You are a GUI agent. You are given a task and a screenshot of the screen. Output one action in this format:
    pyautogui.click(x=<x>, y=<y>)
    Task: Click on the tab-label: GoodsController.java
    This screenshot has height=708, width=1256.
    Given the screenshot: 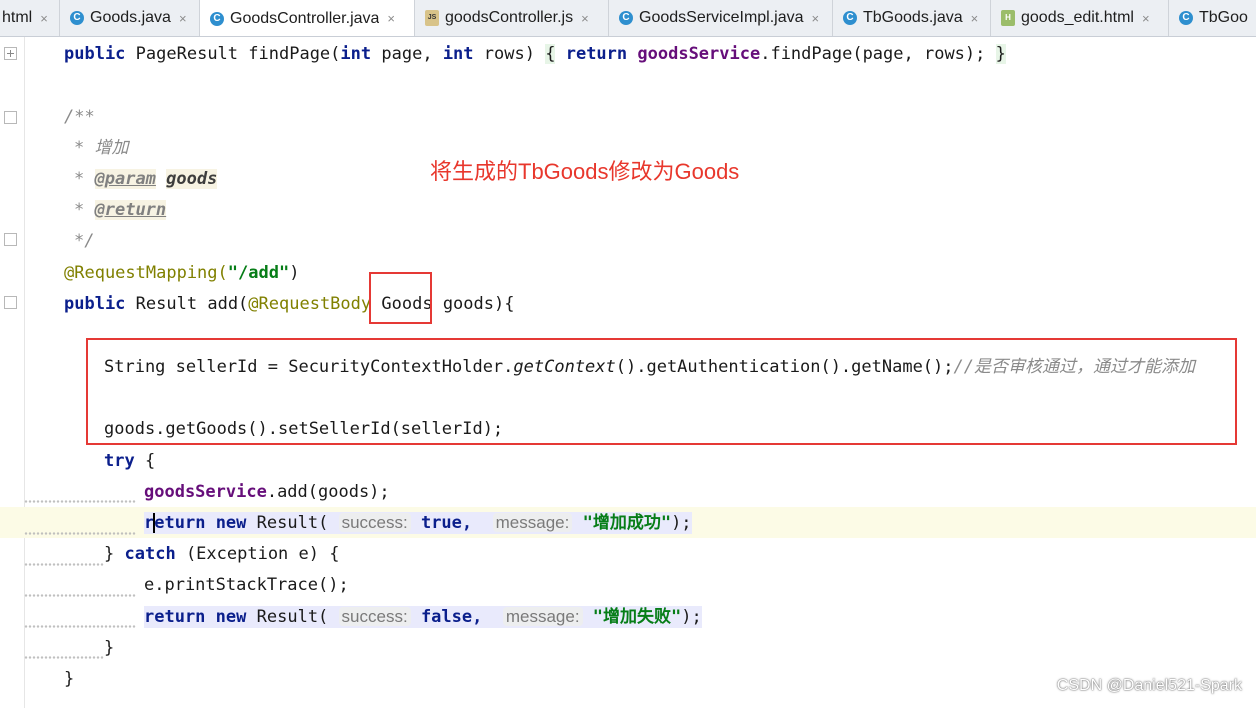 What is the action you would take?
    pyautogui.click(x=305, y=18)
    